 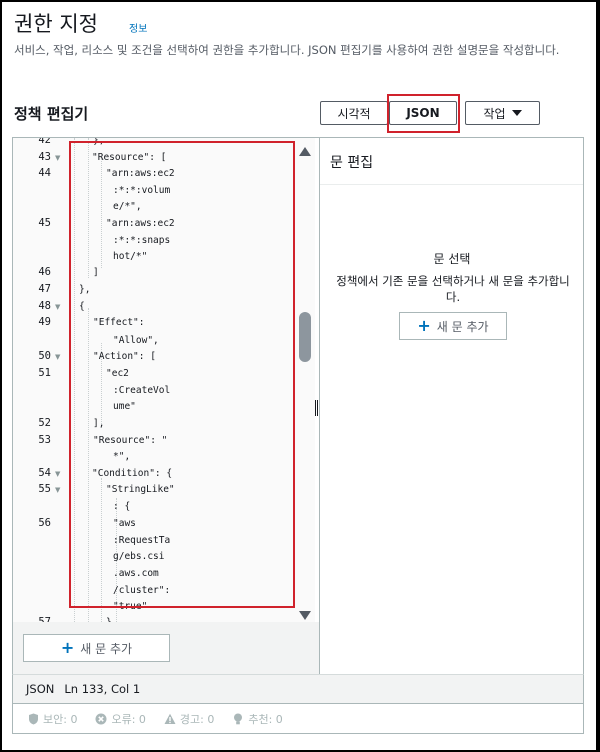 I want to click on shield-icon, so click(x=33, y=719).